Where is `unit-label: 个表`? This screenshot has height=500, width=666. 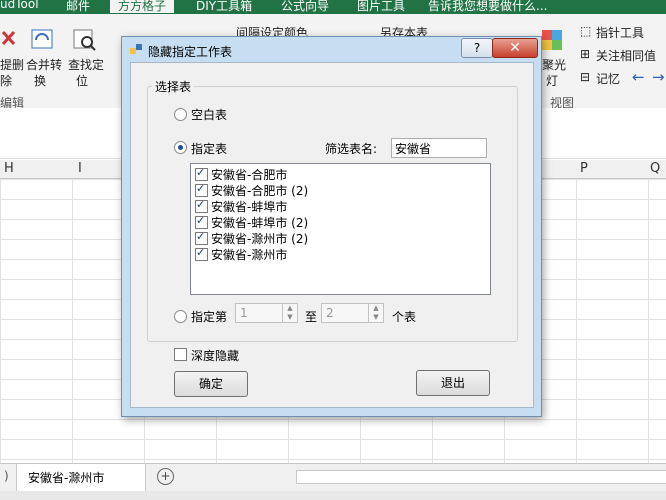
unit-label: 个表 is located at coordinates (404, 317).